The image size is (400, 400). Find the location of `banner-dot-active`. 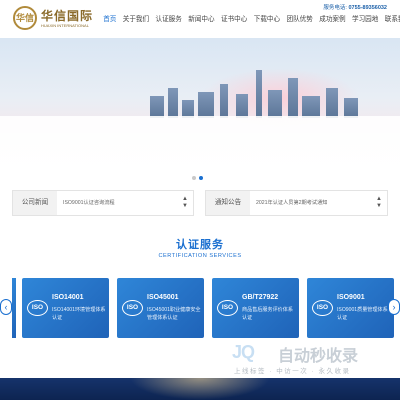

banner-dot-active is located at coordinates (201, 178).